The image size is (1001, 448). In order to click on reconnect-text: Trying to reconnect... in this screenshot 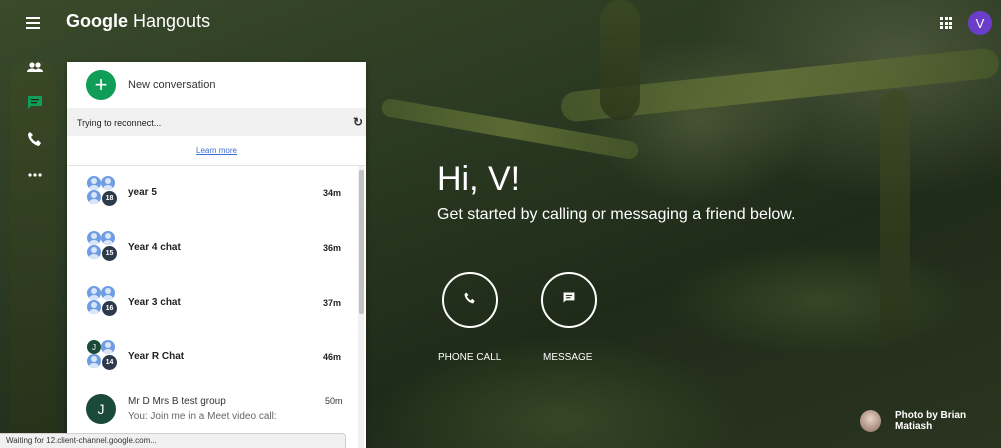, I will do `click(119, 123)`.